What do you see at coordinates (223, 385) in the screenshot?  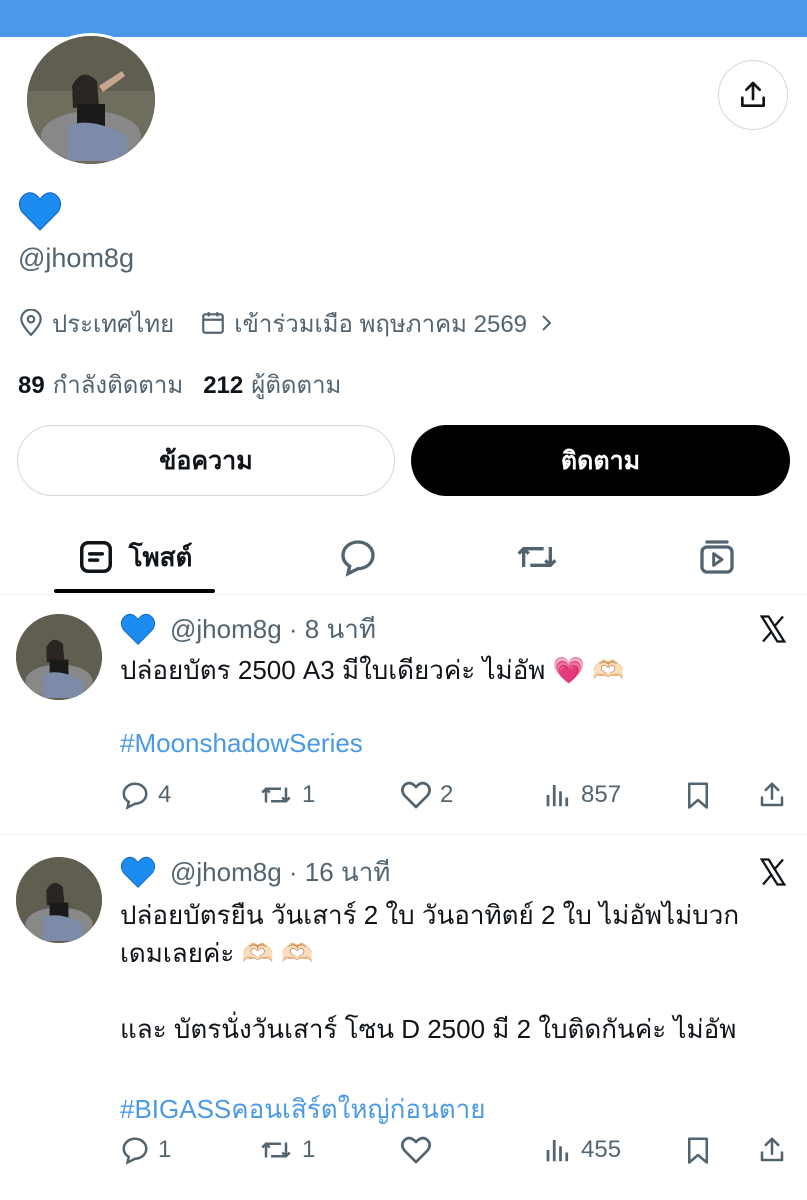 I see `followers-count: 212` at bounding box center [223, 385].